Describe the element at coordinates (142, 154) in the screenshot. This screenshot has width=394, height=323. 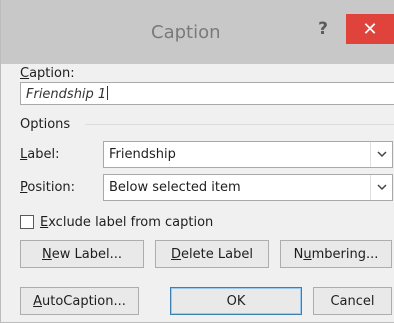
I see `label-select-value: Friendship` at that location.